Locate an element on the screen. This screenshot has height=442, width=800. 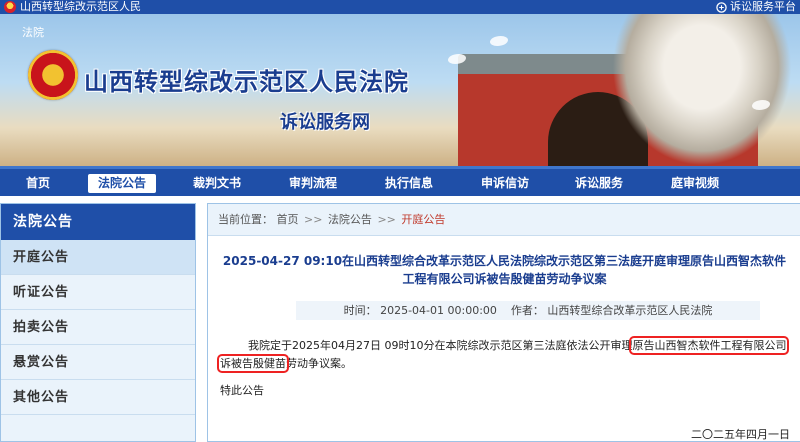
site-title: 山西转型综改示范区人民法院 is located at coordinates (246, 82).